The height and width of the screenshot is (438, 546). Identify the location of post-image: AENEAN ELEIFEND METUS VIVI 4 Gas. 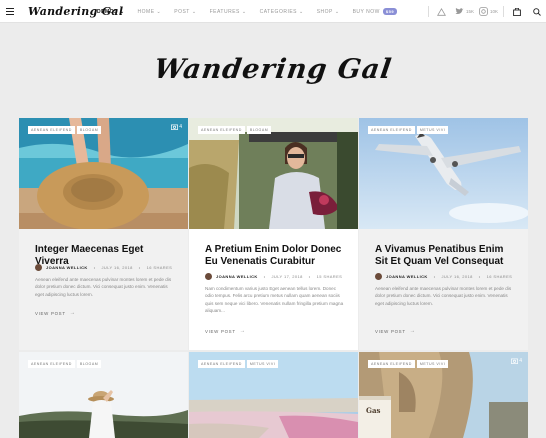
(443, 395).